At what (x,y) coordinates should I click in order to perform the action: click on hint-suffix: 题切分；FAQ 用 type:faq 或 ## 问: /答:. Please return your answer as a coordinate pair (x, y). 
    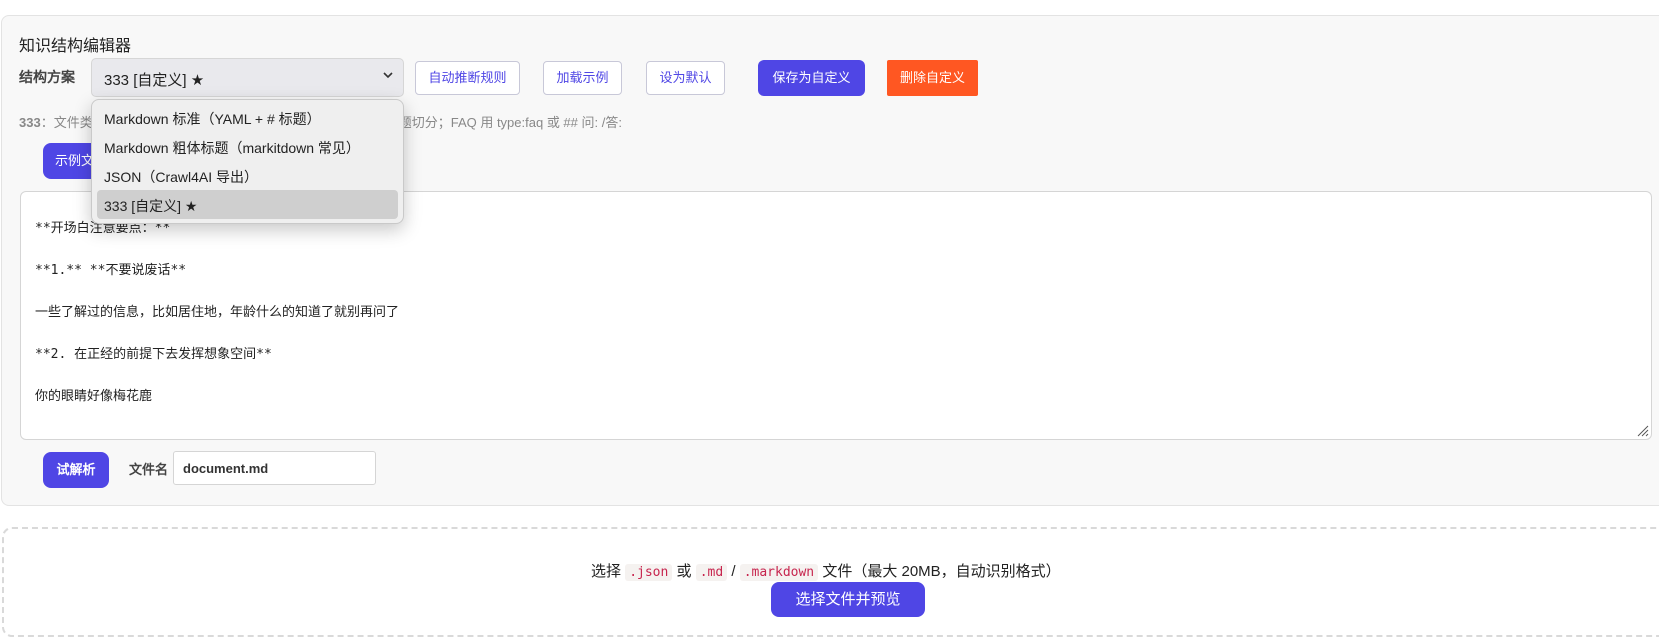
    Looking at the image, I should click on (510, 122).